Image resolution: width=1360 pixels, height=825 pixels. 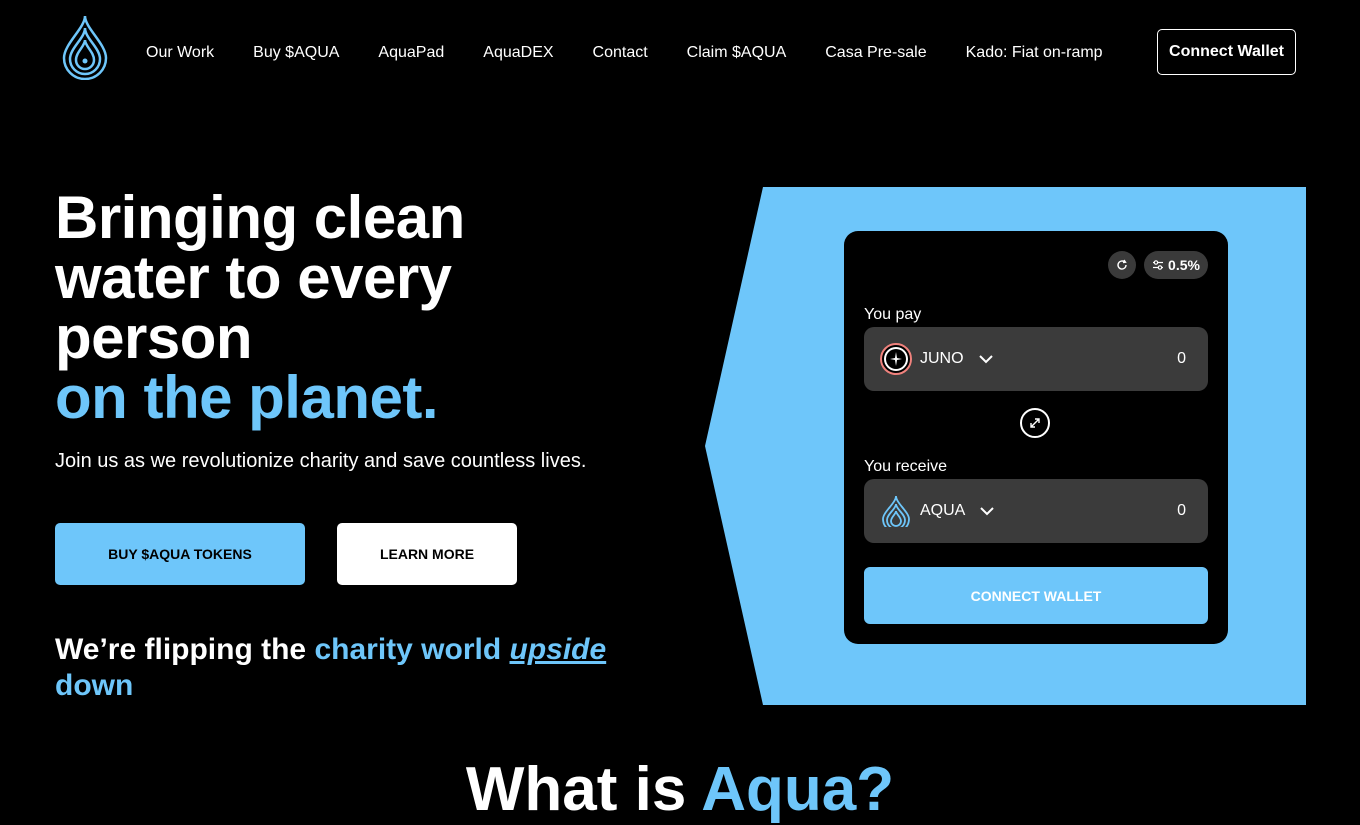 I want to click on flipping-text-1: We’re flipping the, so click(x=185, y=649).